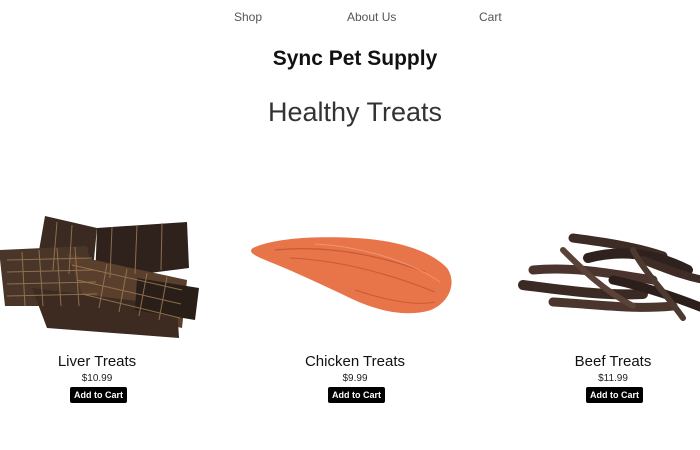 The image size is (700, 450). I want to click on product-card: Beef Treats $11.99 Add to Cart, so click(596, 310).